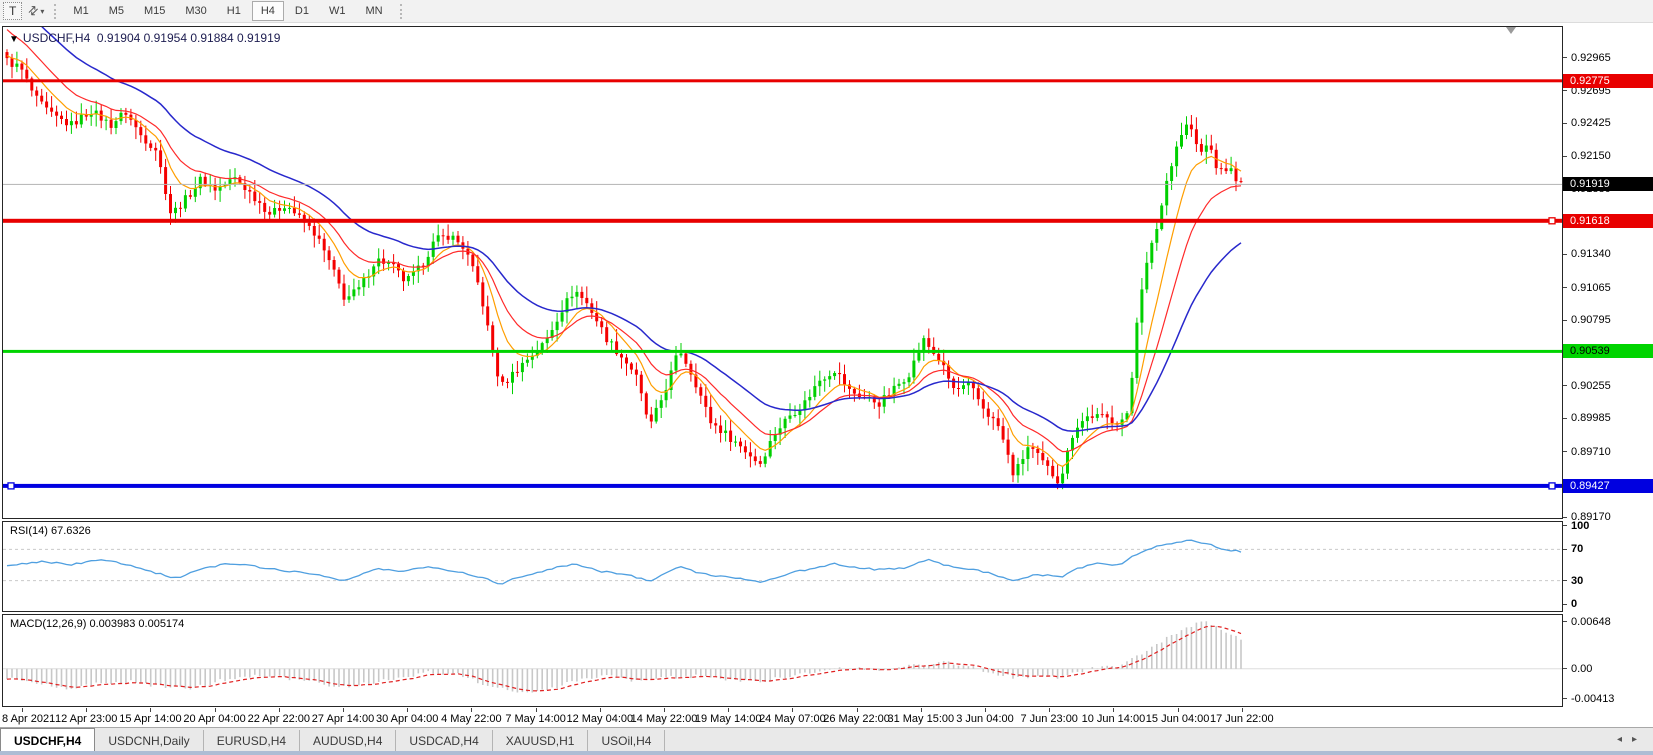 The height and width of the screenshot is (755, 1653). What do you see at coordinates (1591, 320) in the screenshot?
I see `price-axis-tick: 0.90795` at bounding box center [1591, 320].